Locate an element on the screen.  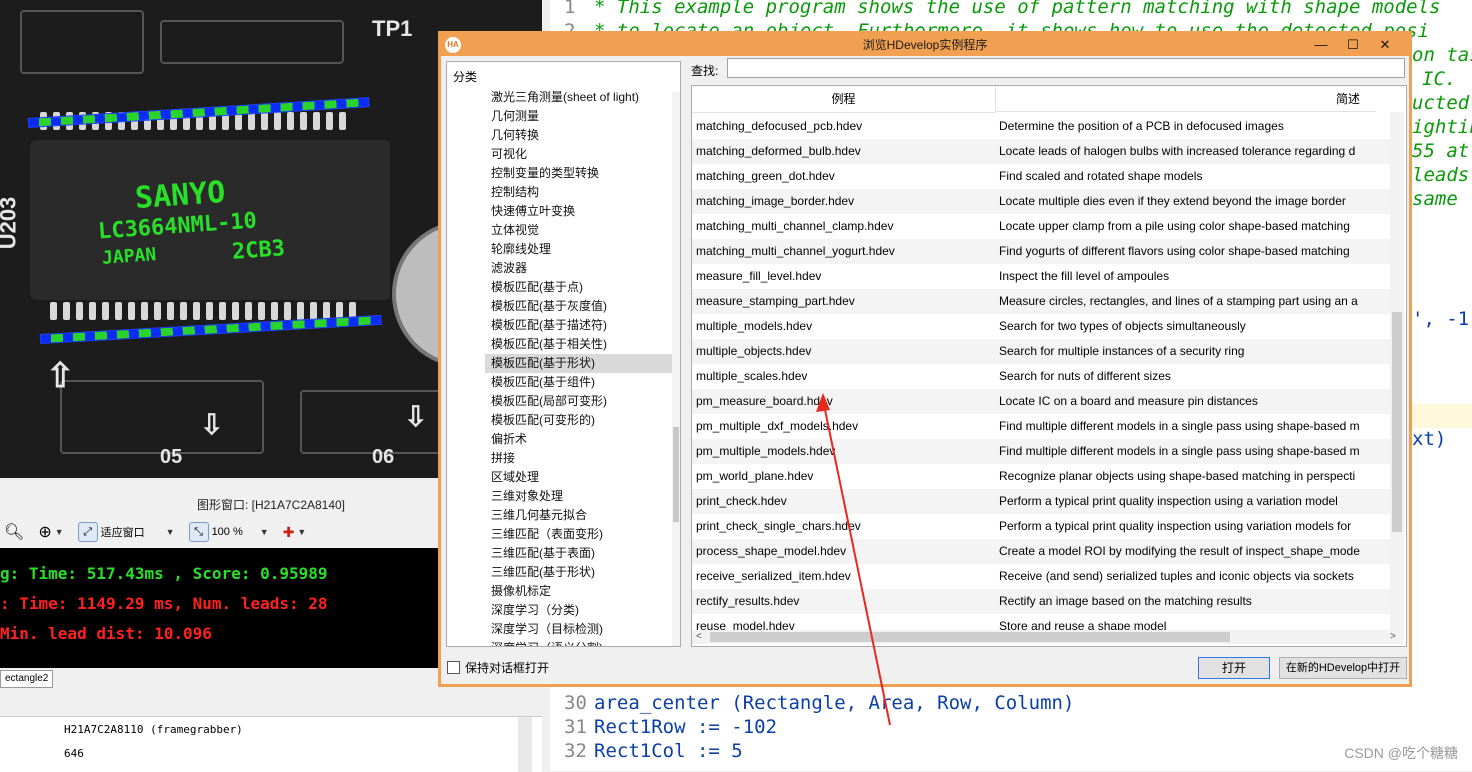
table-horizontal-scrollbar: < > is located at coordinates (1048, 637).